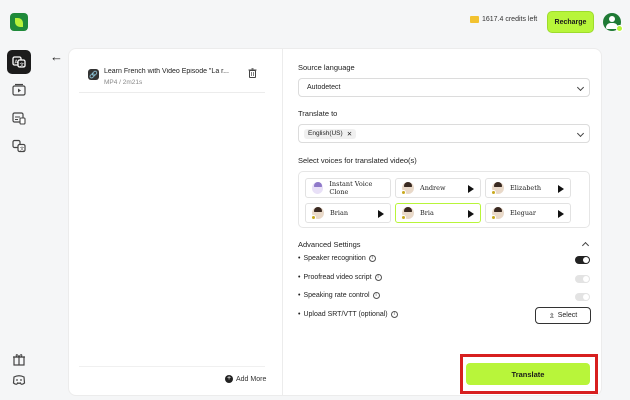  Describe the element at coordinates (349, 134) in the screenshot. I see `close-icon: ✕` at that location.